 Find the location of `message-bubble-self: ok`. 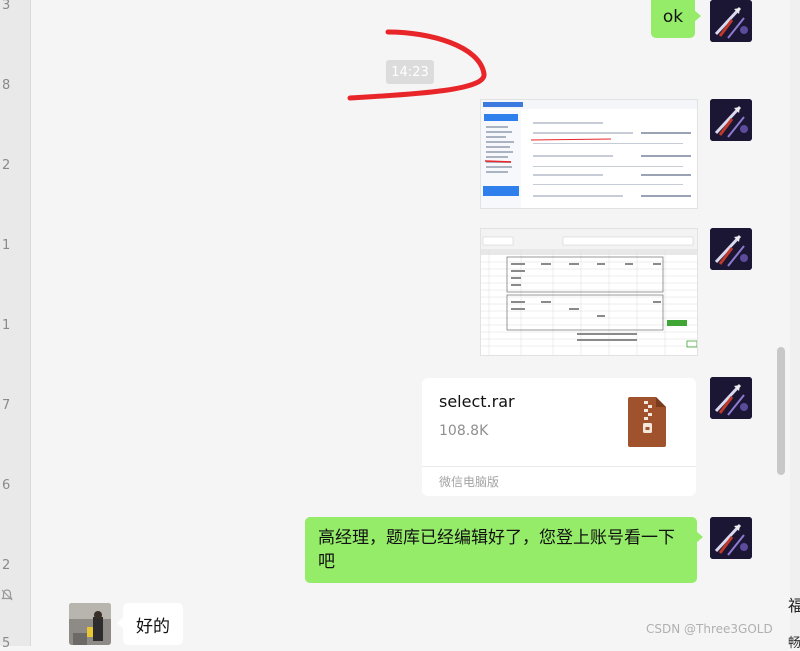

message-bubble-self: ok is located at coordinates (676, 19).